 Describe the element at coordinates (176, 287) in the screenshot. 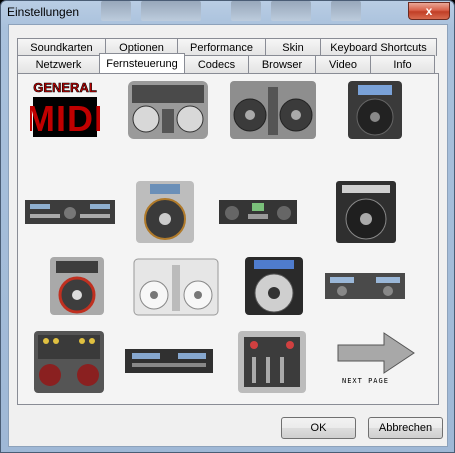

I see `controller-vestax-white` at that location.